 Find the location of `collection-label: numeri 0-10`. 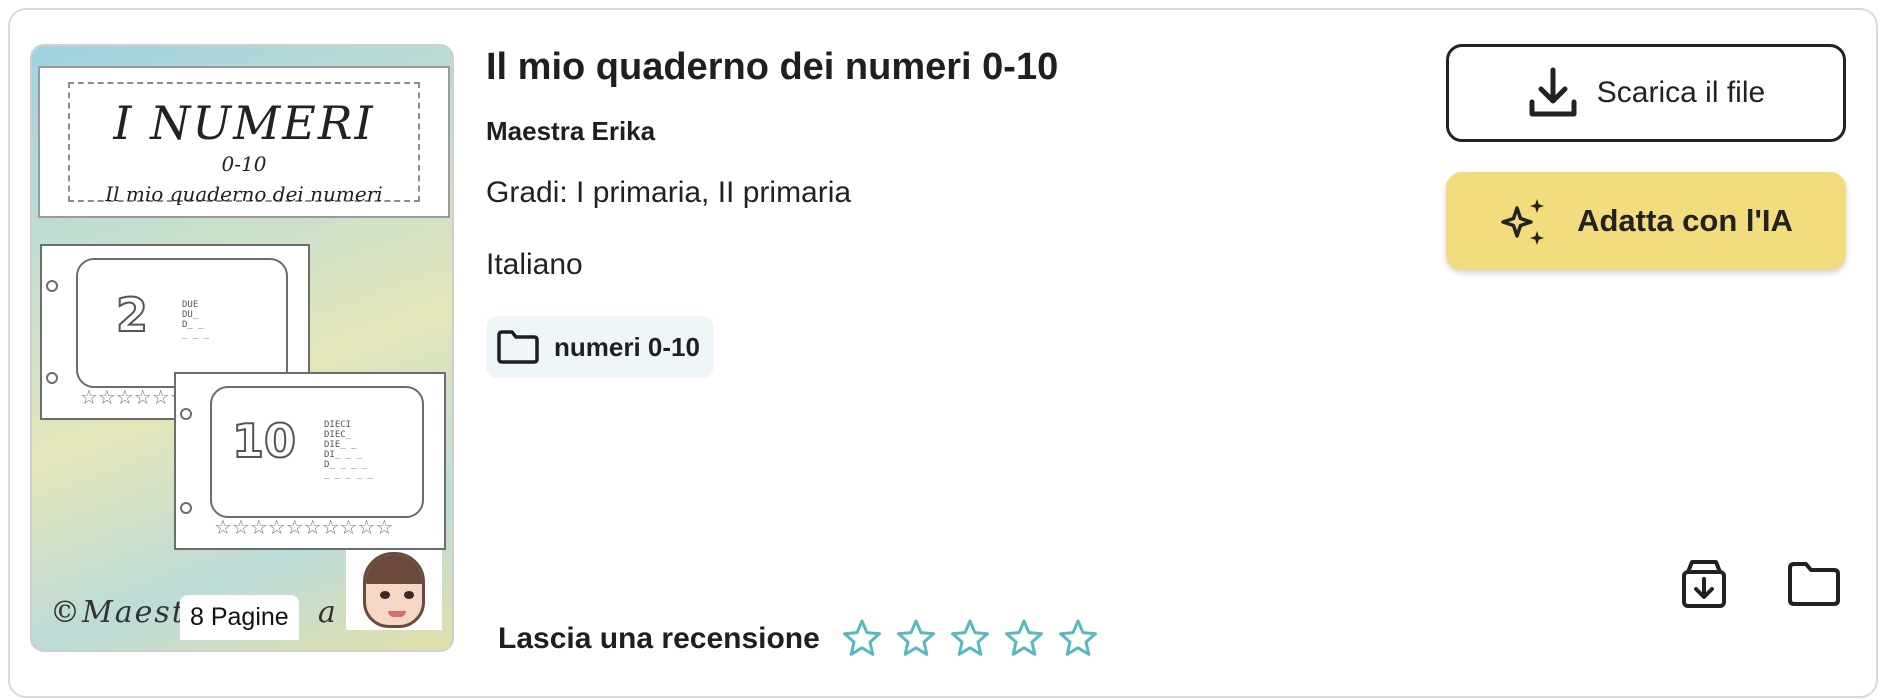

collection-label: numeri 0-10 is located at coordinates (627, 346).